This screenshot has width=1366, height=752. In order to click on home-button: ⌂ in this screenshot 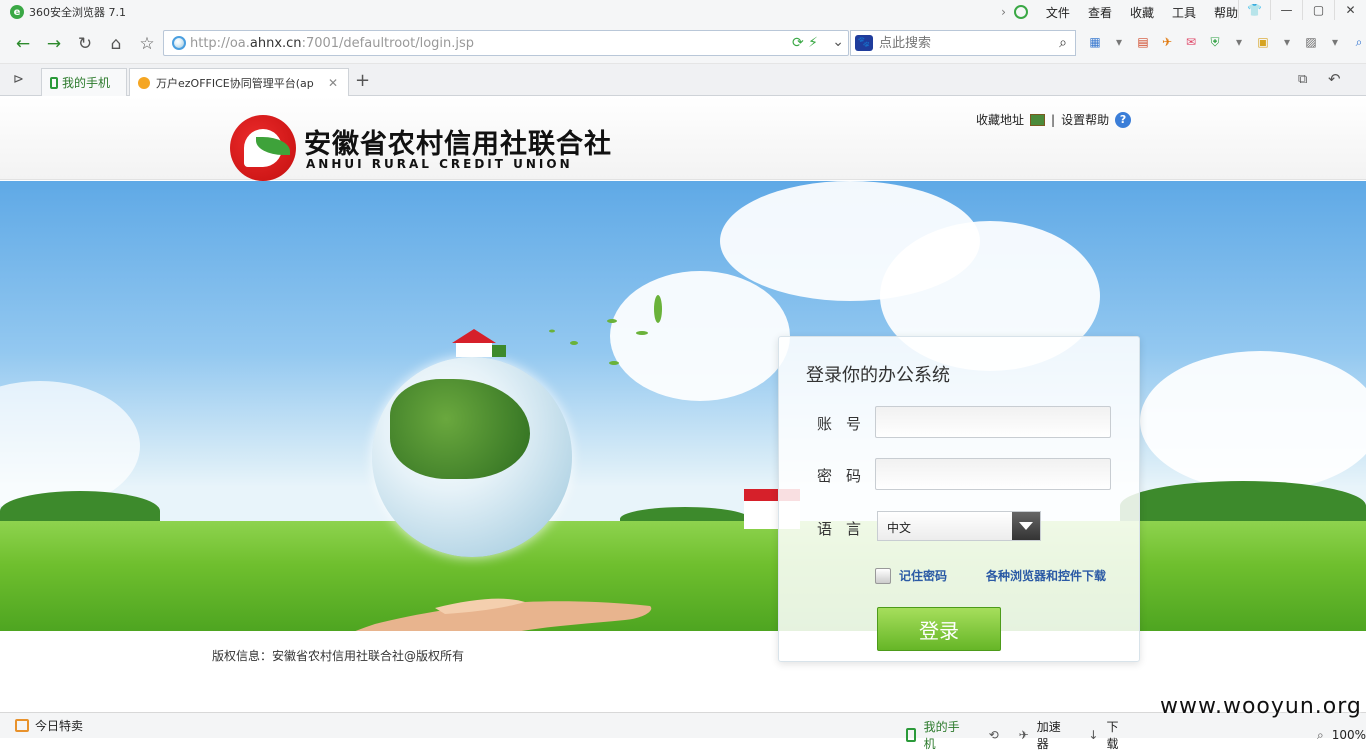, I will do `click(116, 44)`.